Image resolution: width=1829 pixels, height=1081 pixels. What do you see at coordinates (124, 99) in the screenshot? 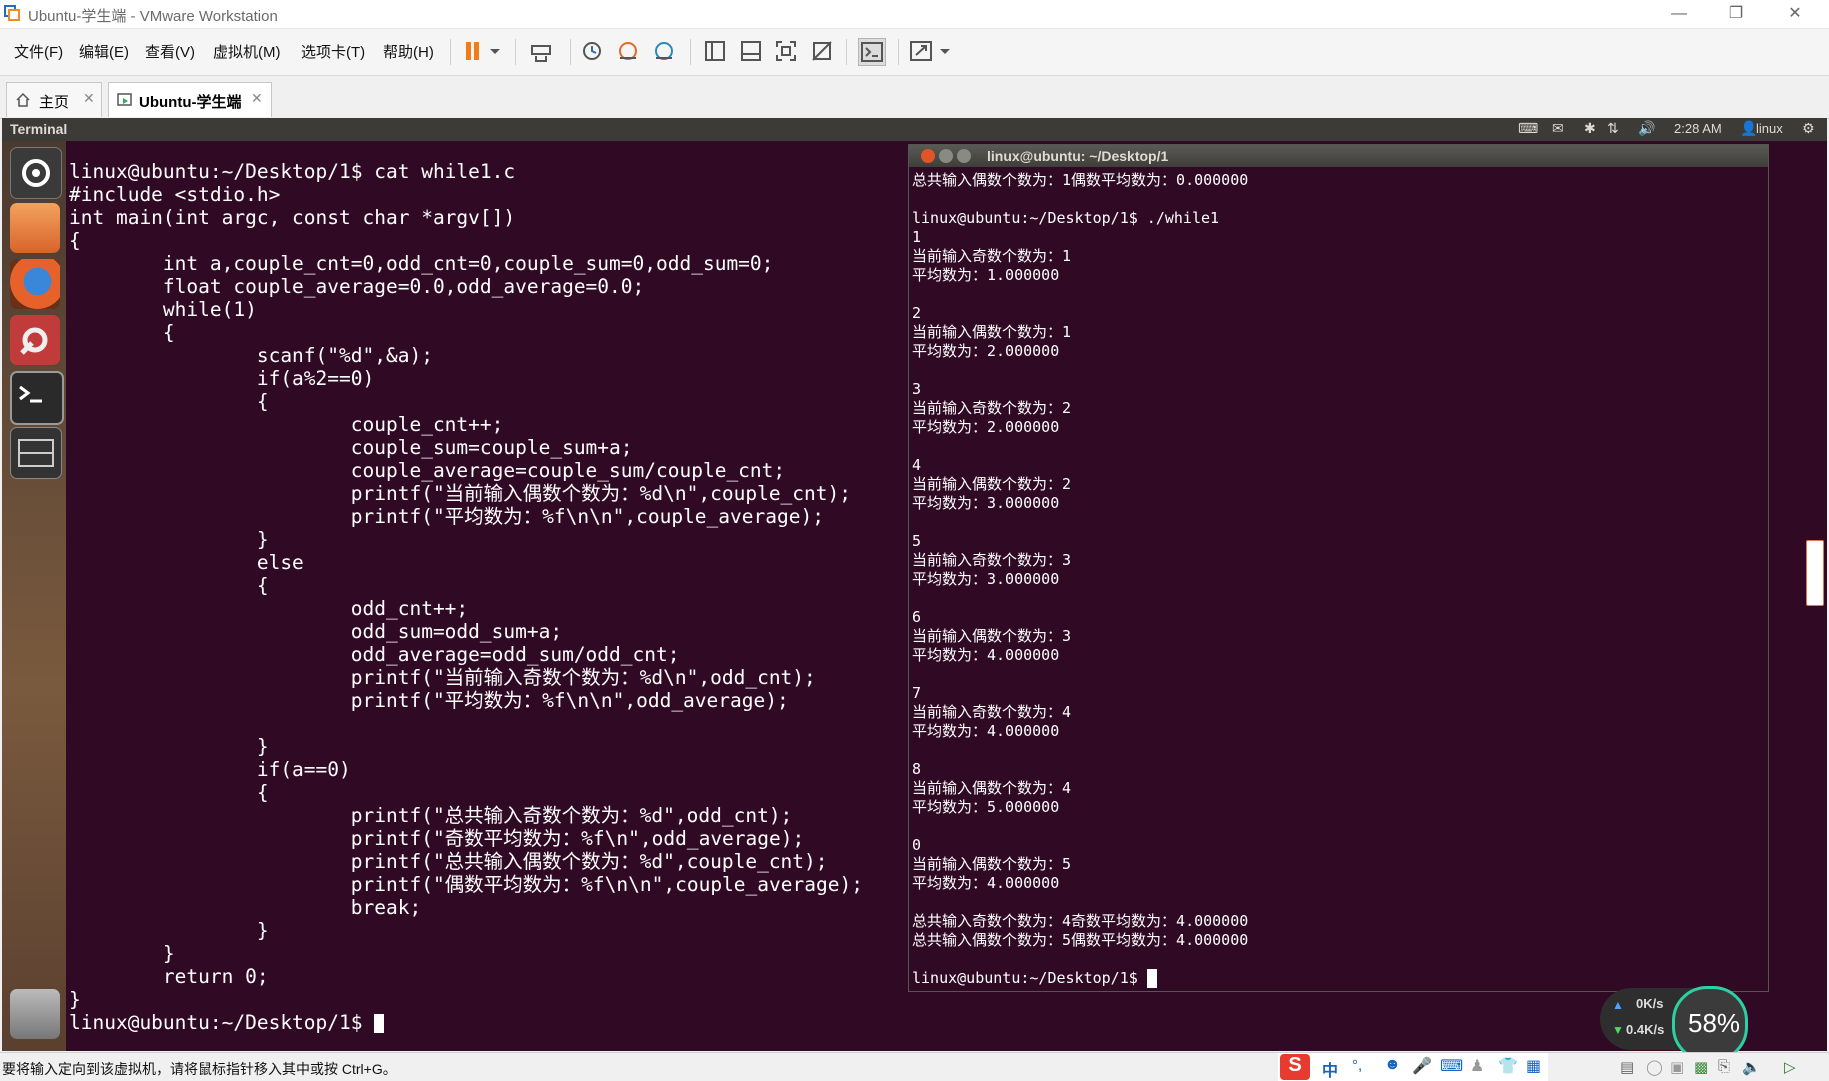
I see `vm-icon` at bounding box center [124, 99].